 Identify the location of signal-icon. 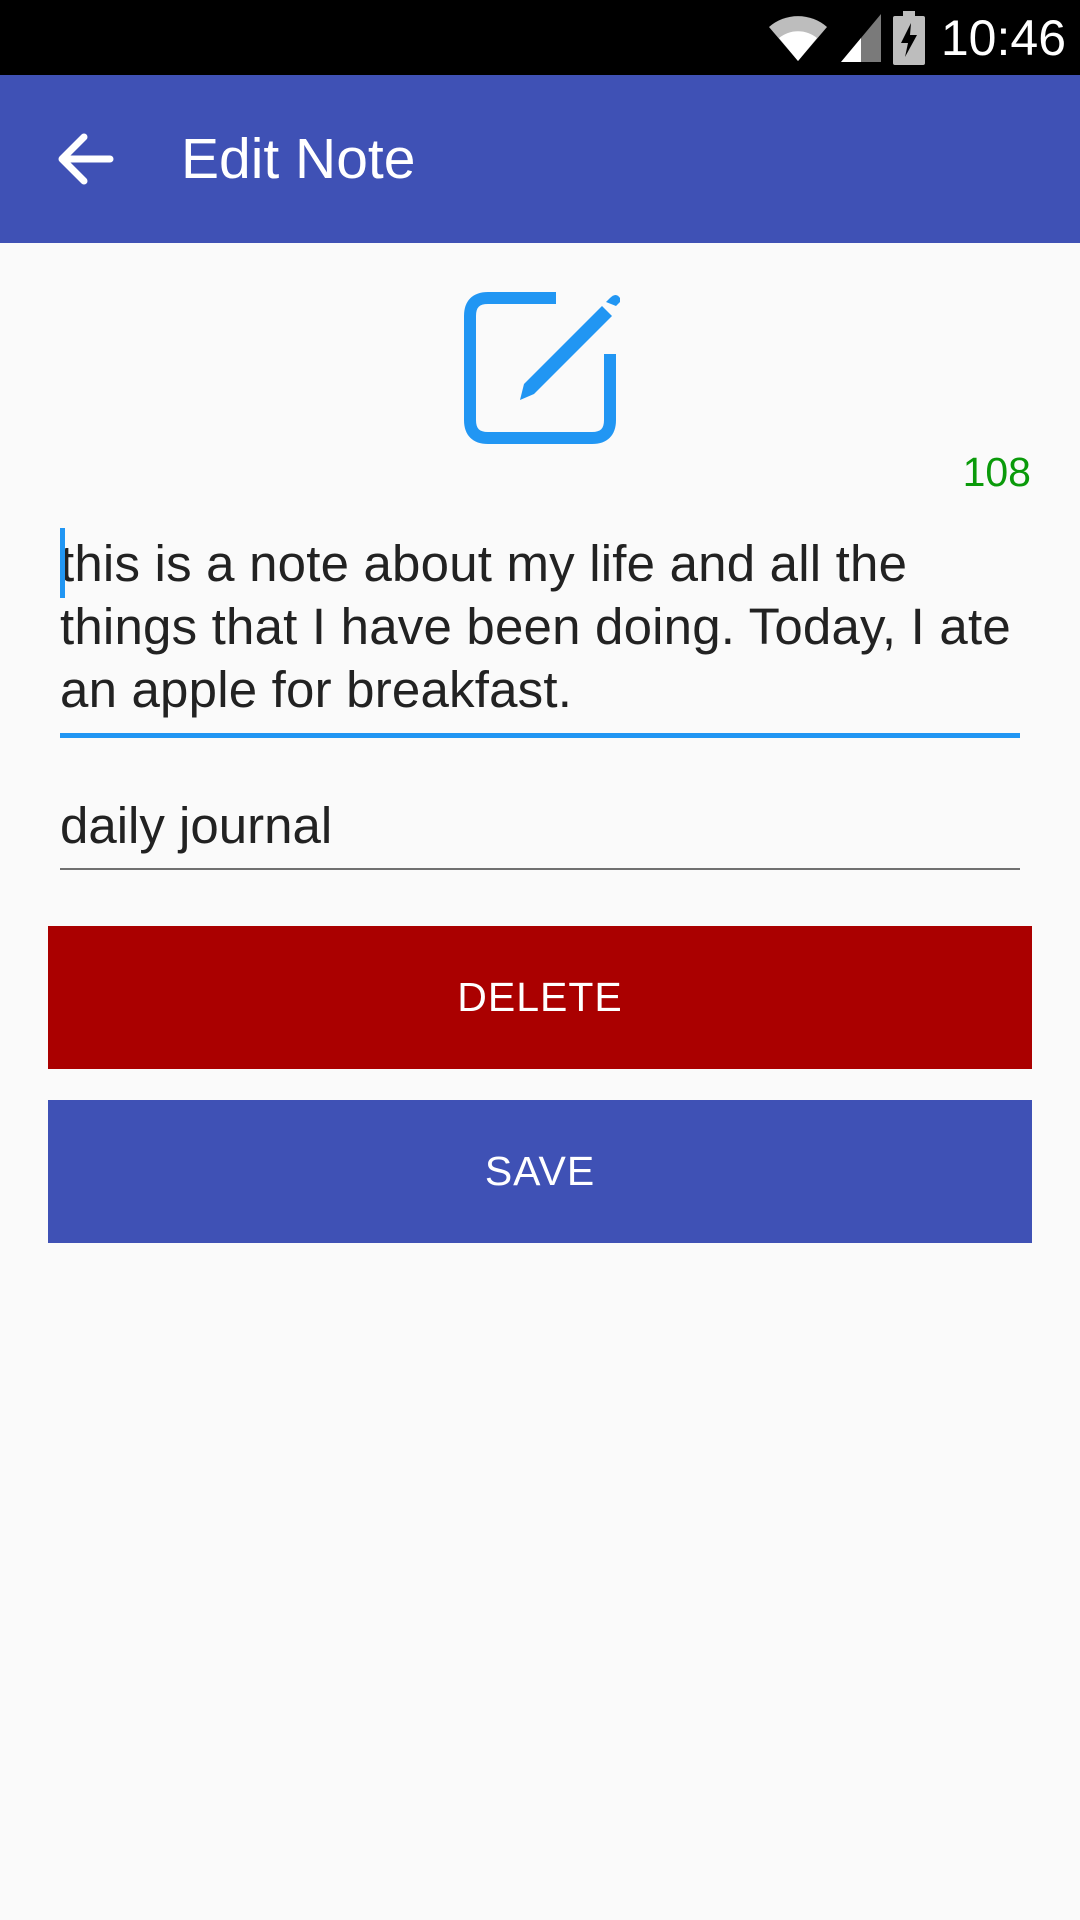
(860, 37).